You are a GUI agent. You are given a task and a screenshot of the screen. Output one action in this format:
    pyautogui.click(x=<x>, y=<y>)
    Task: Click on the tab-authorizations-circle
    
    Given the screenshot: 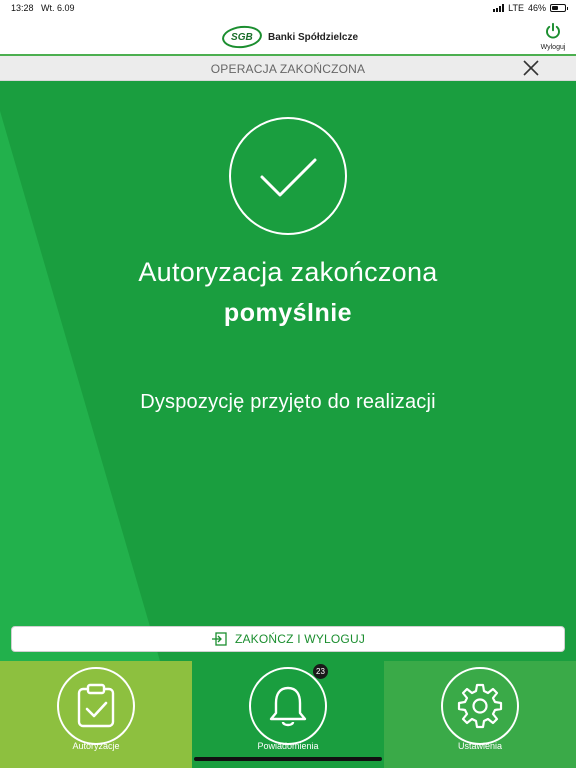 What is the action you would take?
    pyautogui.click(x=96, y=706)
    